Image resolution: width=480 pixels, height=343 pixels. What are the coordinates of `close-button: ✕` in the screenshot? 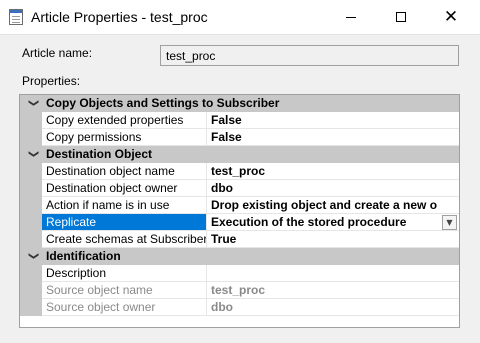 It's located at (451, 17).